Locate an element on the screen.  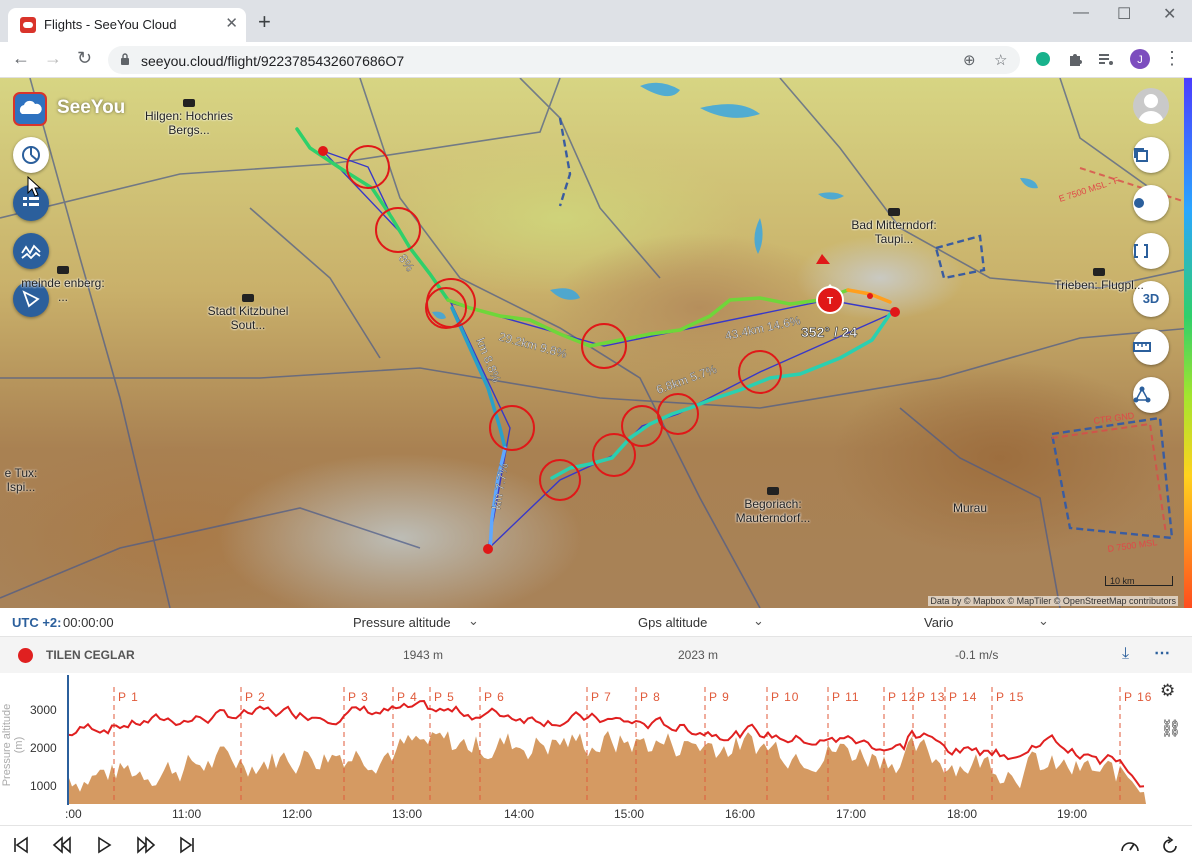
reload-icon: ↻ is located at coordinates (84, 58).